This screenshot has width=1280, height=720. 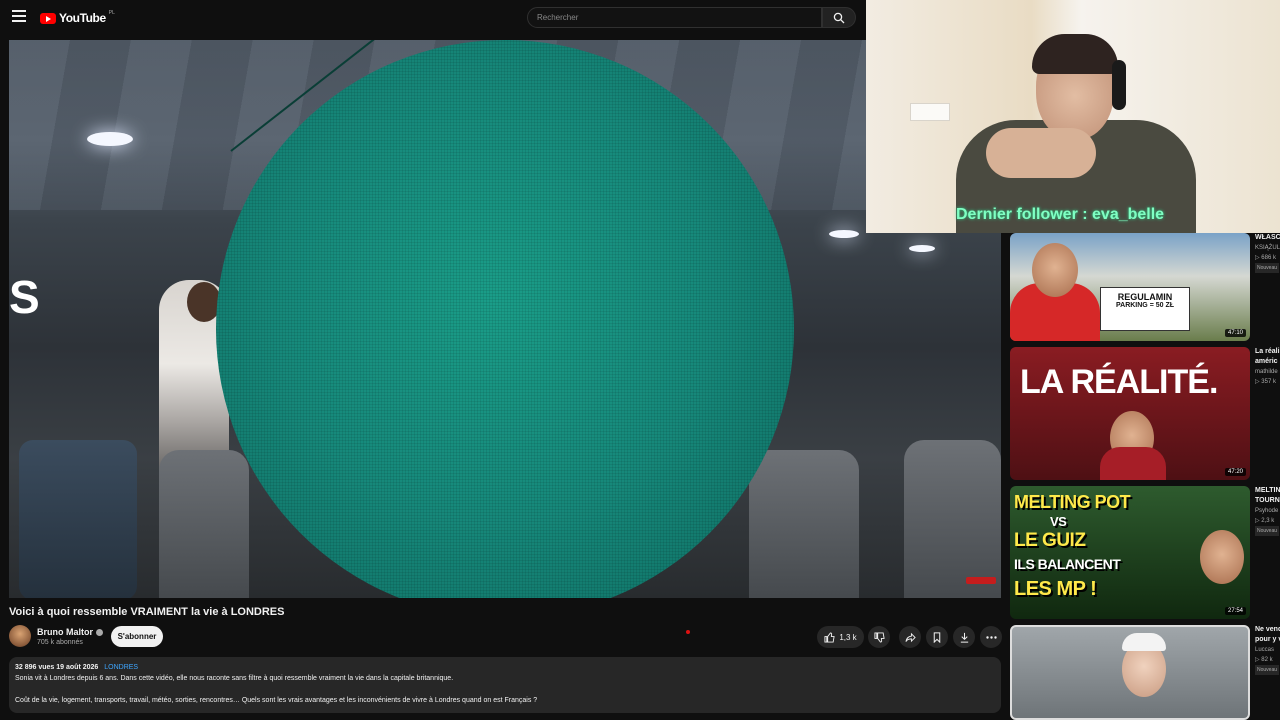 I want to click on channel-name: Bruno Maltor, so click(x=70, y=632).